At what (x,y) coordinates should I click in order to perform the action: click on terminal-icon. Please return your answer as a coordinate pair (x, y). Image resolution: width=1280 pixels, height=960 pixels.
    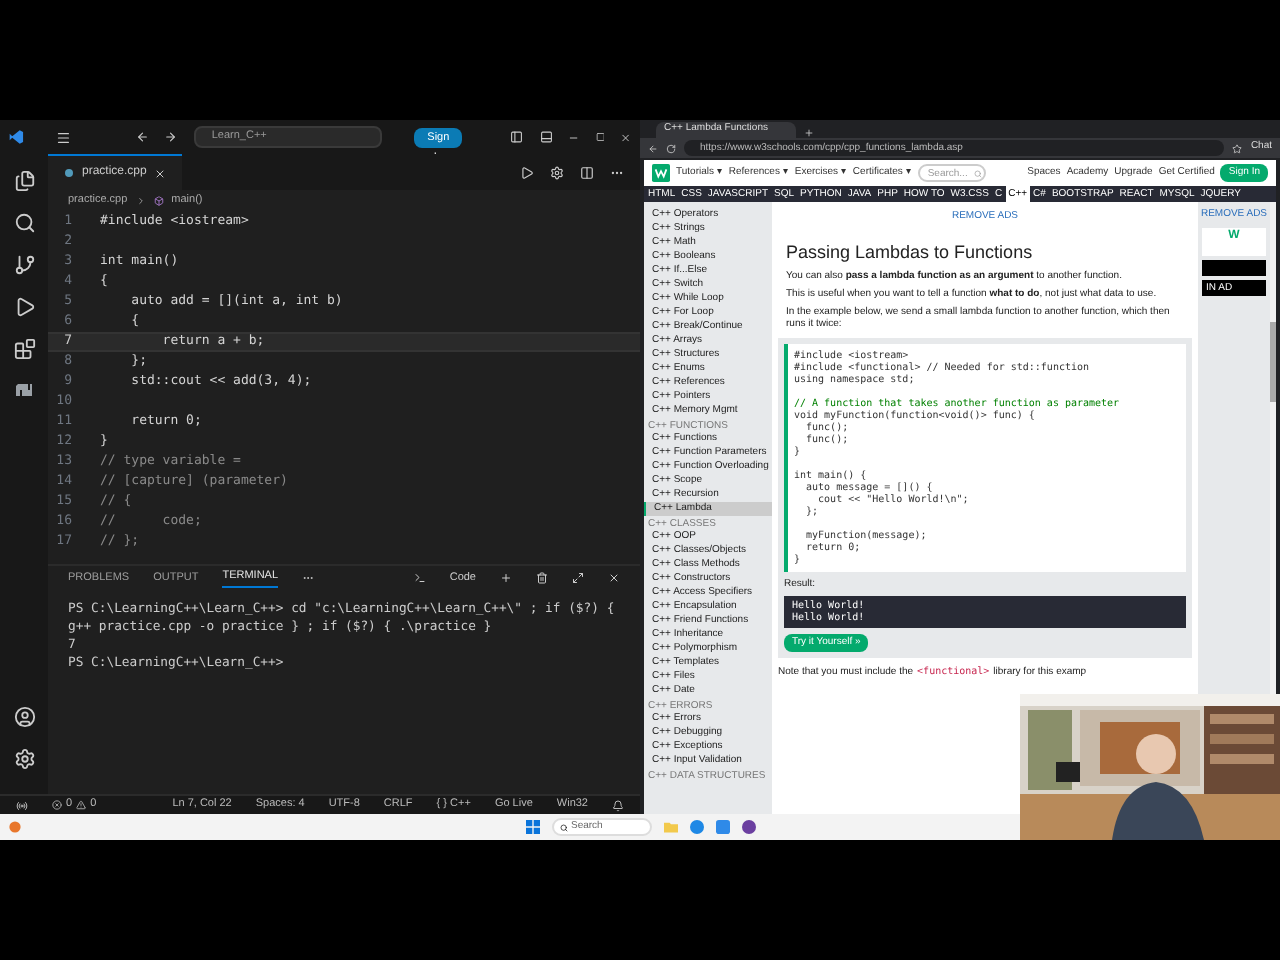
    Looking at the image, I should click on (419, 578).